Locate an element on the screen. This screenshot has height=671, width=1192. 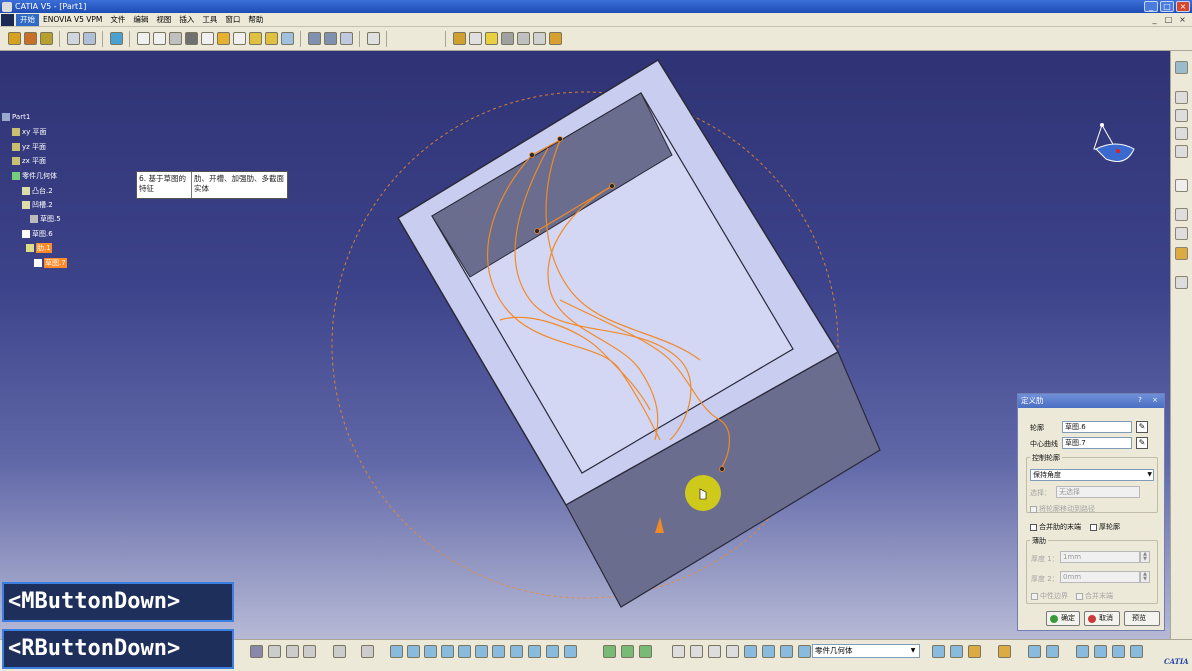
define-in-work-object-icon is located at coordinates (974, 651).